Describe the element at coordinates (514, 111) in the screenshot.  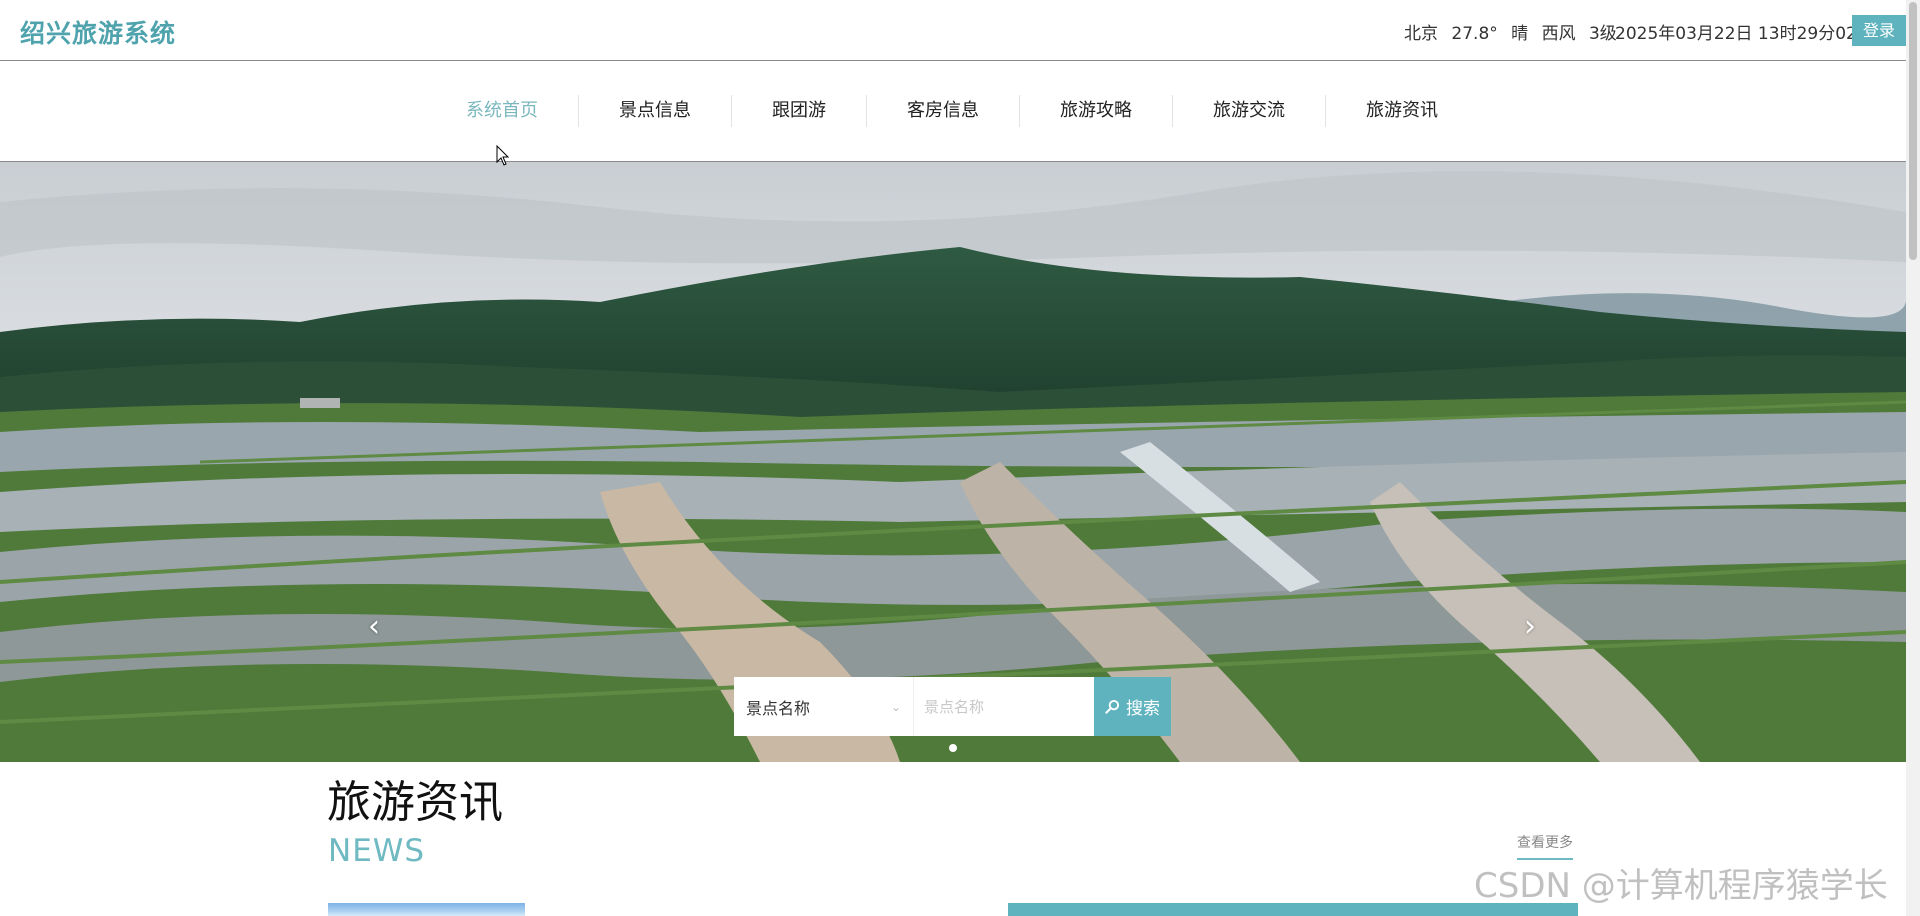
I see `nav-item-home: 系统首页` at that location.